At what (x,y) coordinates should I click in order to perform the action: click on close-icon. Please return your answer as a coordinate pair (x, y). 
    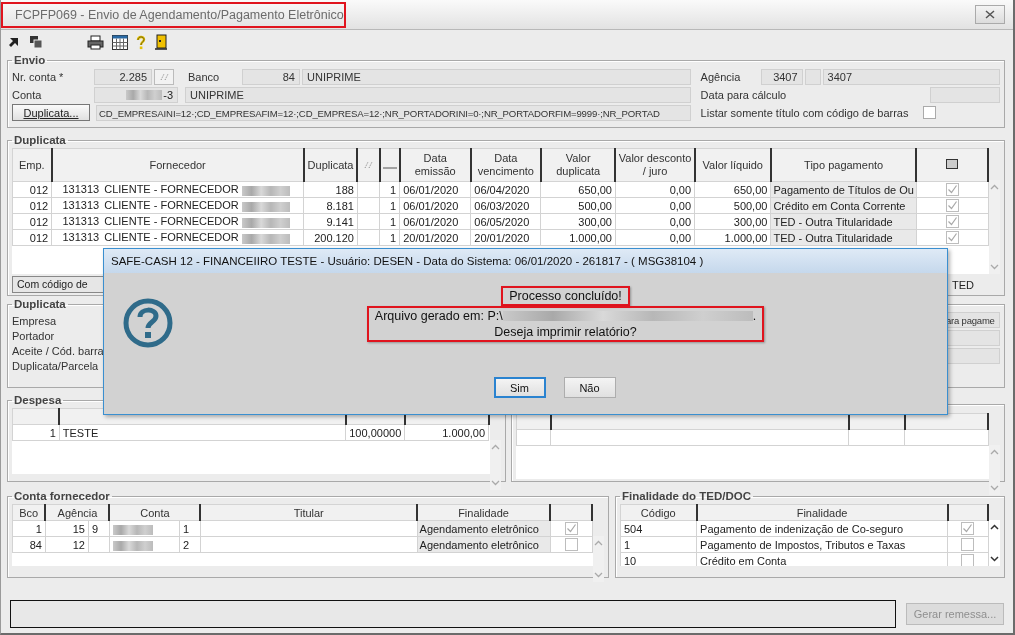
    Looking at the image, I should click on (990, 14).